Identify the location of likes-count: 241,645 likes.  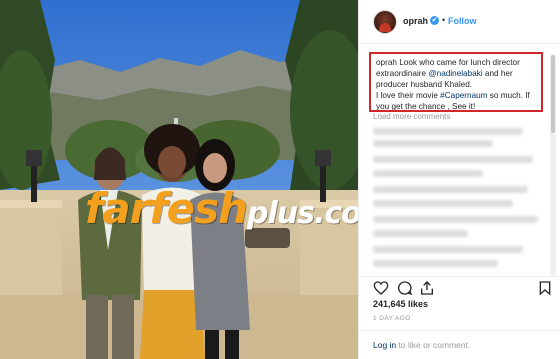
(400, 304).